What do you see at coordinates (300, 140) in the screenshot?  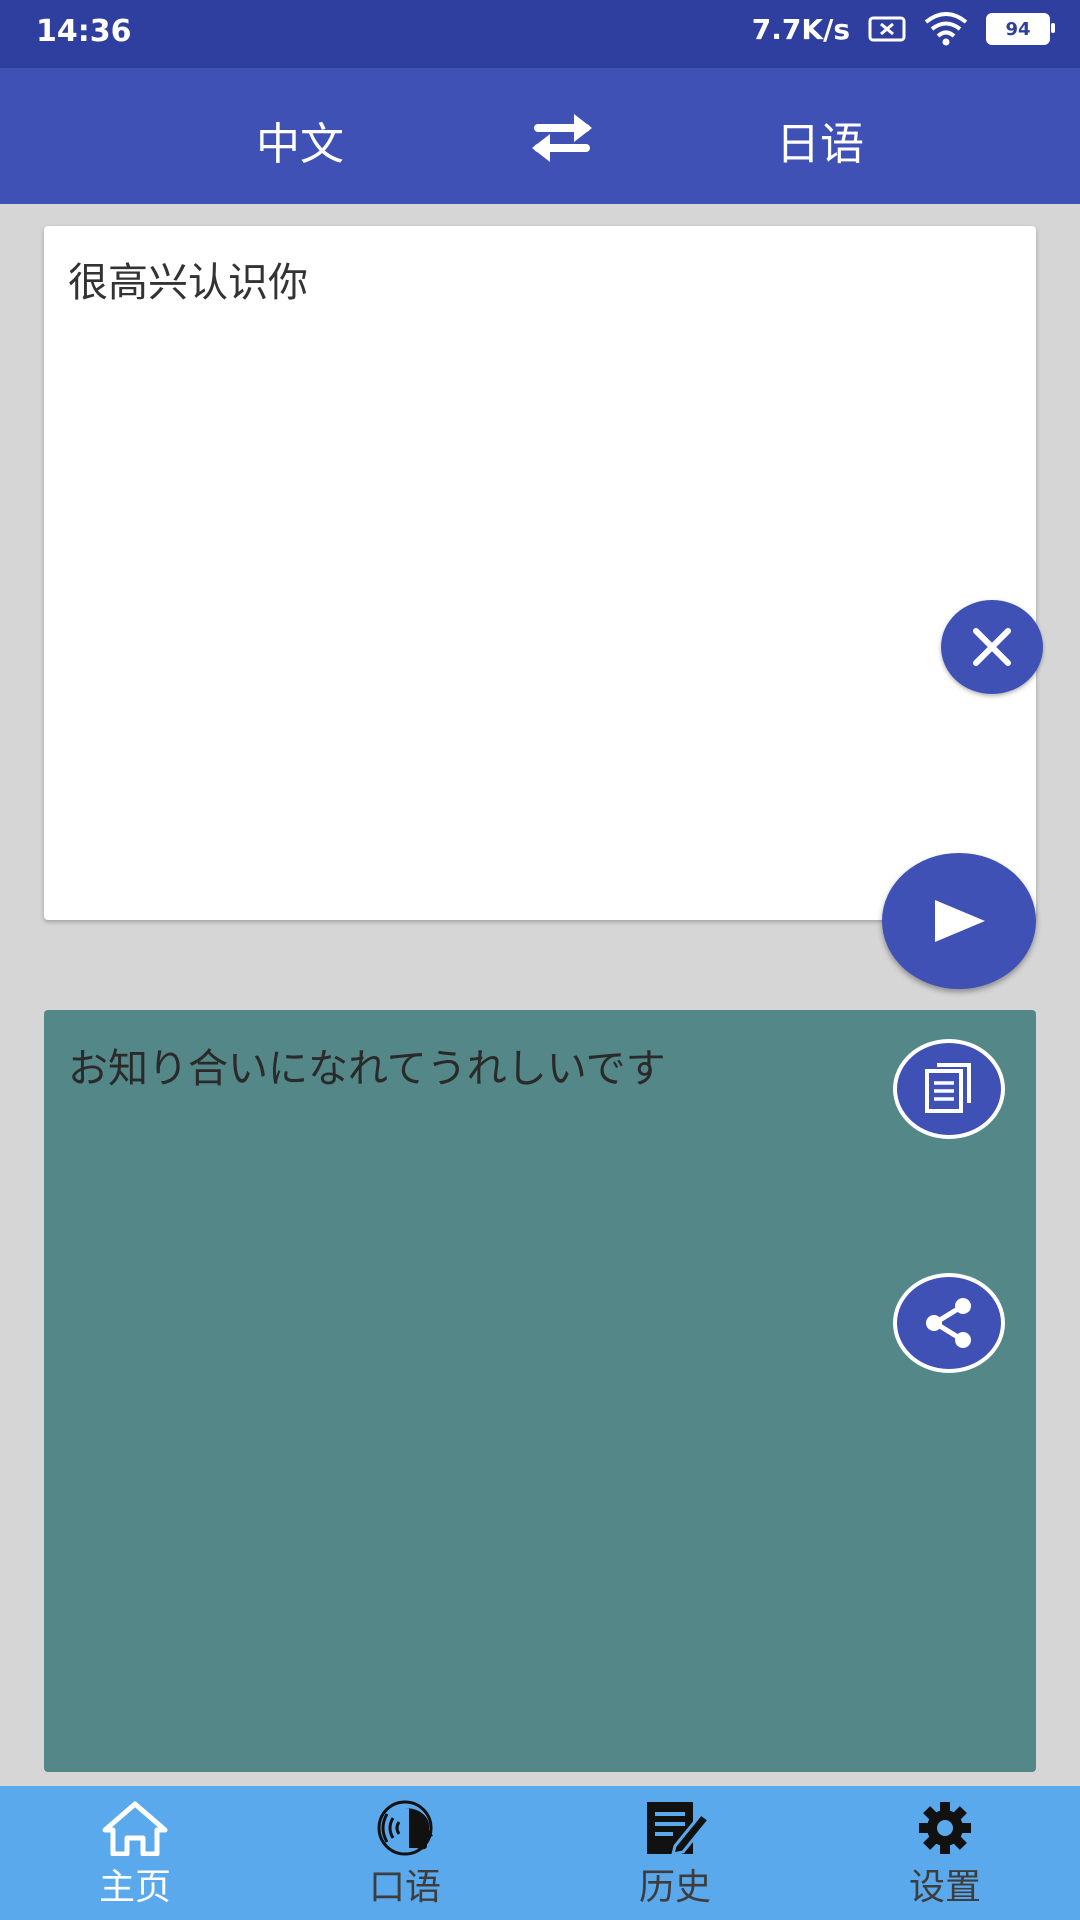 I see `source-language-button: 中文` at bounding box center [300, 140].